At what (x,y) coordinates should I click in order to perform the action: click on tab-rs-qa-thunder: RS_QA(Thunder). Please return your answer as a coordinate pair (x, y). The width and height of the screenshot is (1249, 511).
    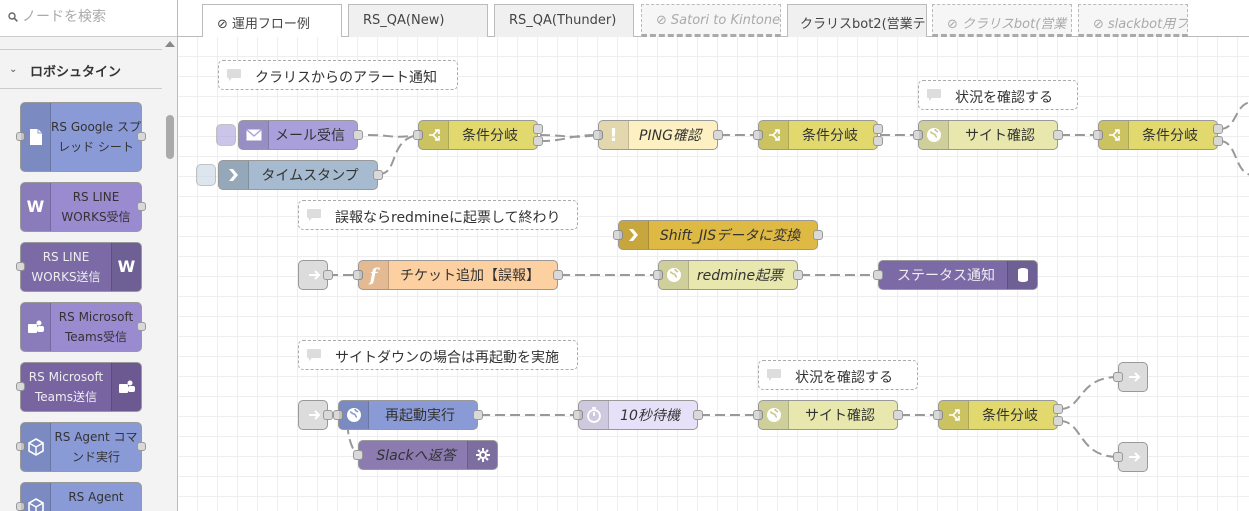
    Looking at the image, I should click on (564, 20).